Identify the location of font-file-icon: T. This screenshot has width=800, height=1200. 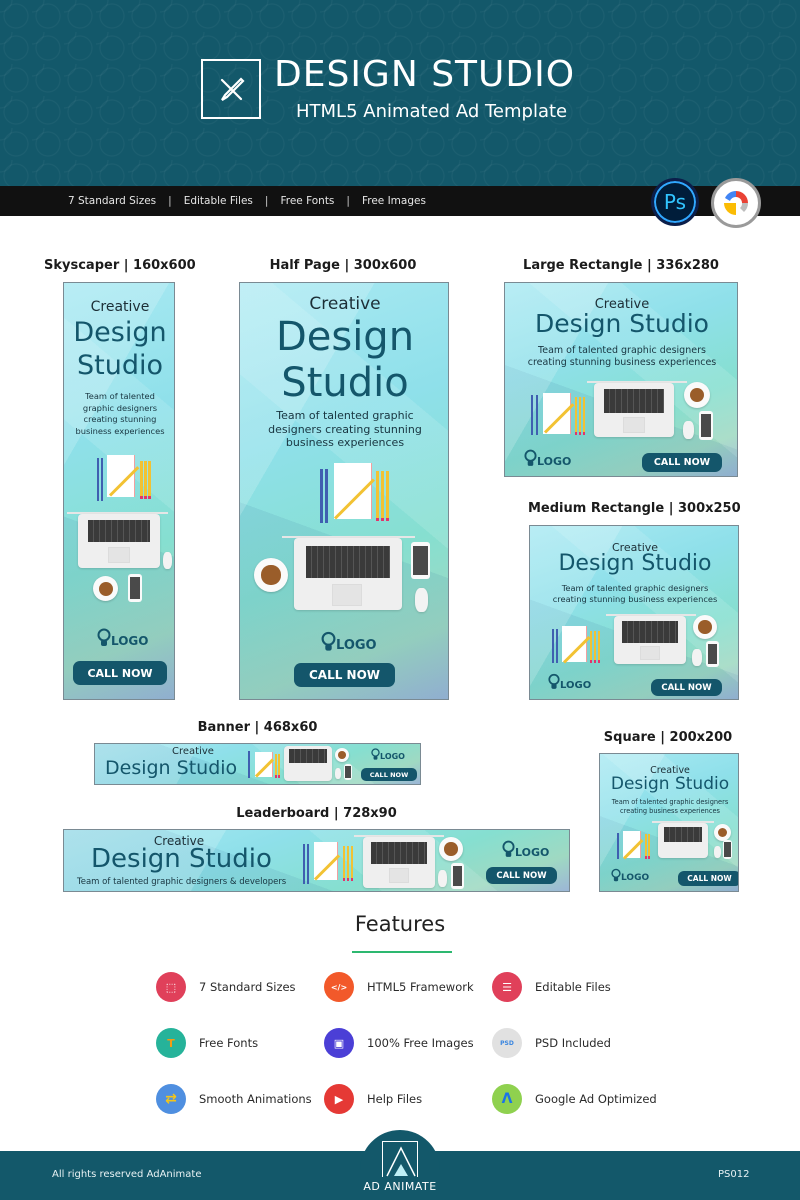
(171, 1043).